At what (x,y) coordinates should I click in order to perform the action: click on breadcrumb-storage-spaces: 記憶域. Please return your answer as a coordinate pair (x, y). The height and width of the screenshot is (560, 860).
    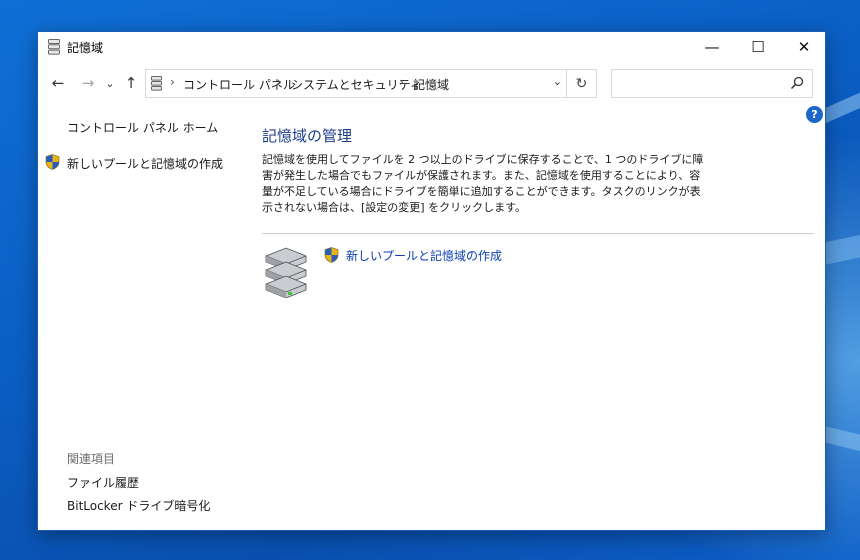
    Looking at the image, I should click on (431, 84).